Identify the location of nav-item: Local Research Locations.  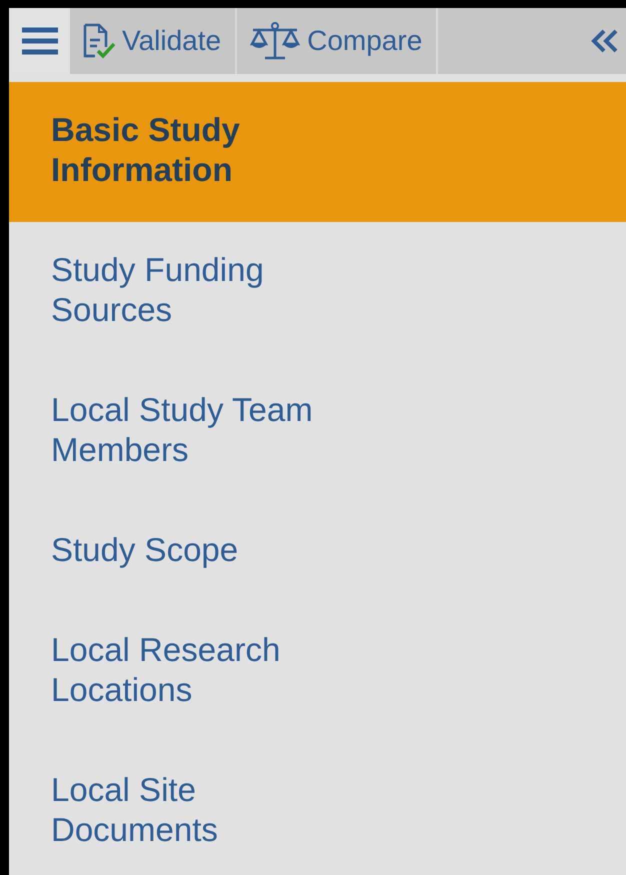
(185, 672).